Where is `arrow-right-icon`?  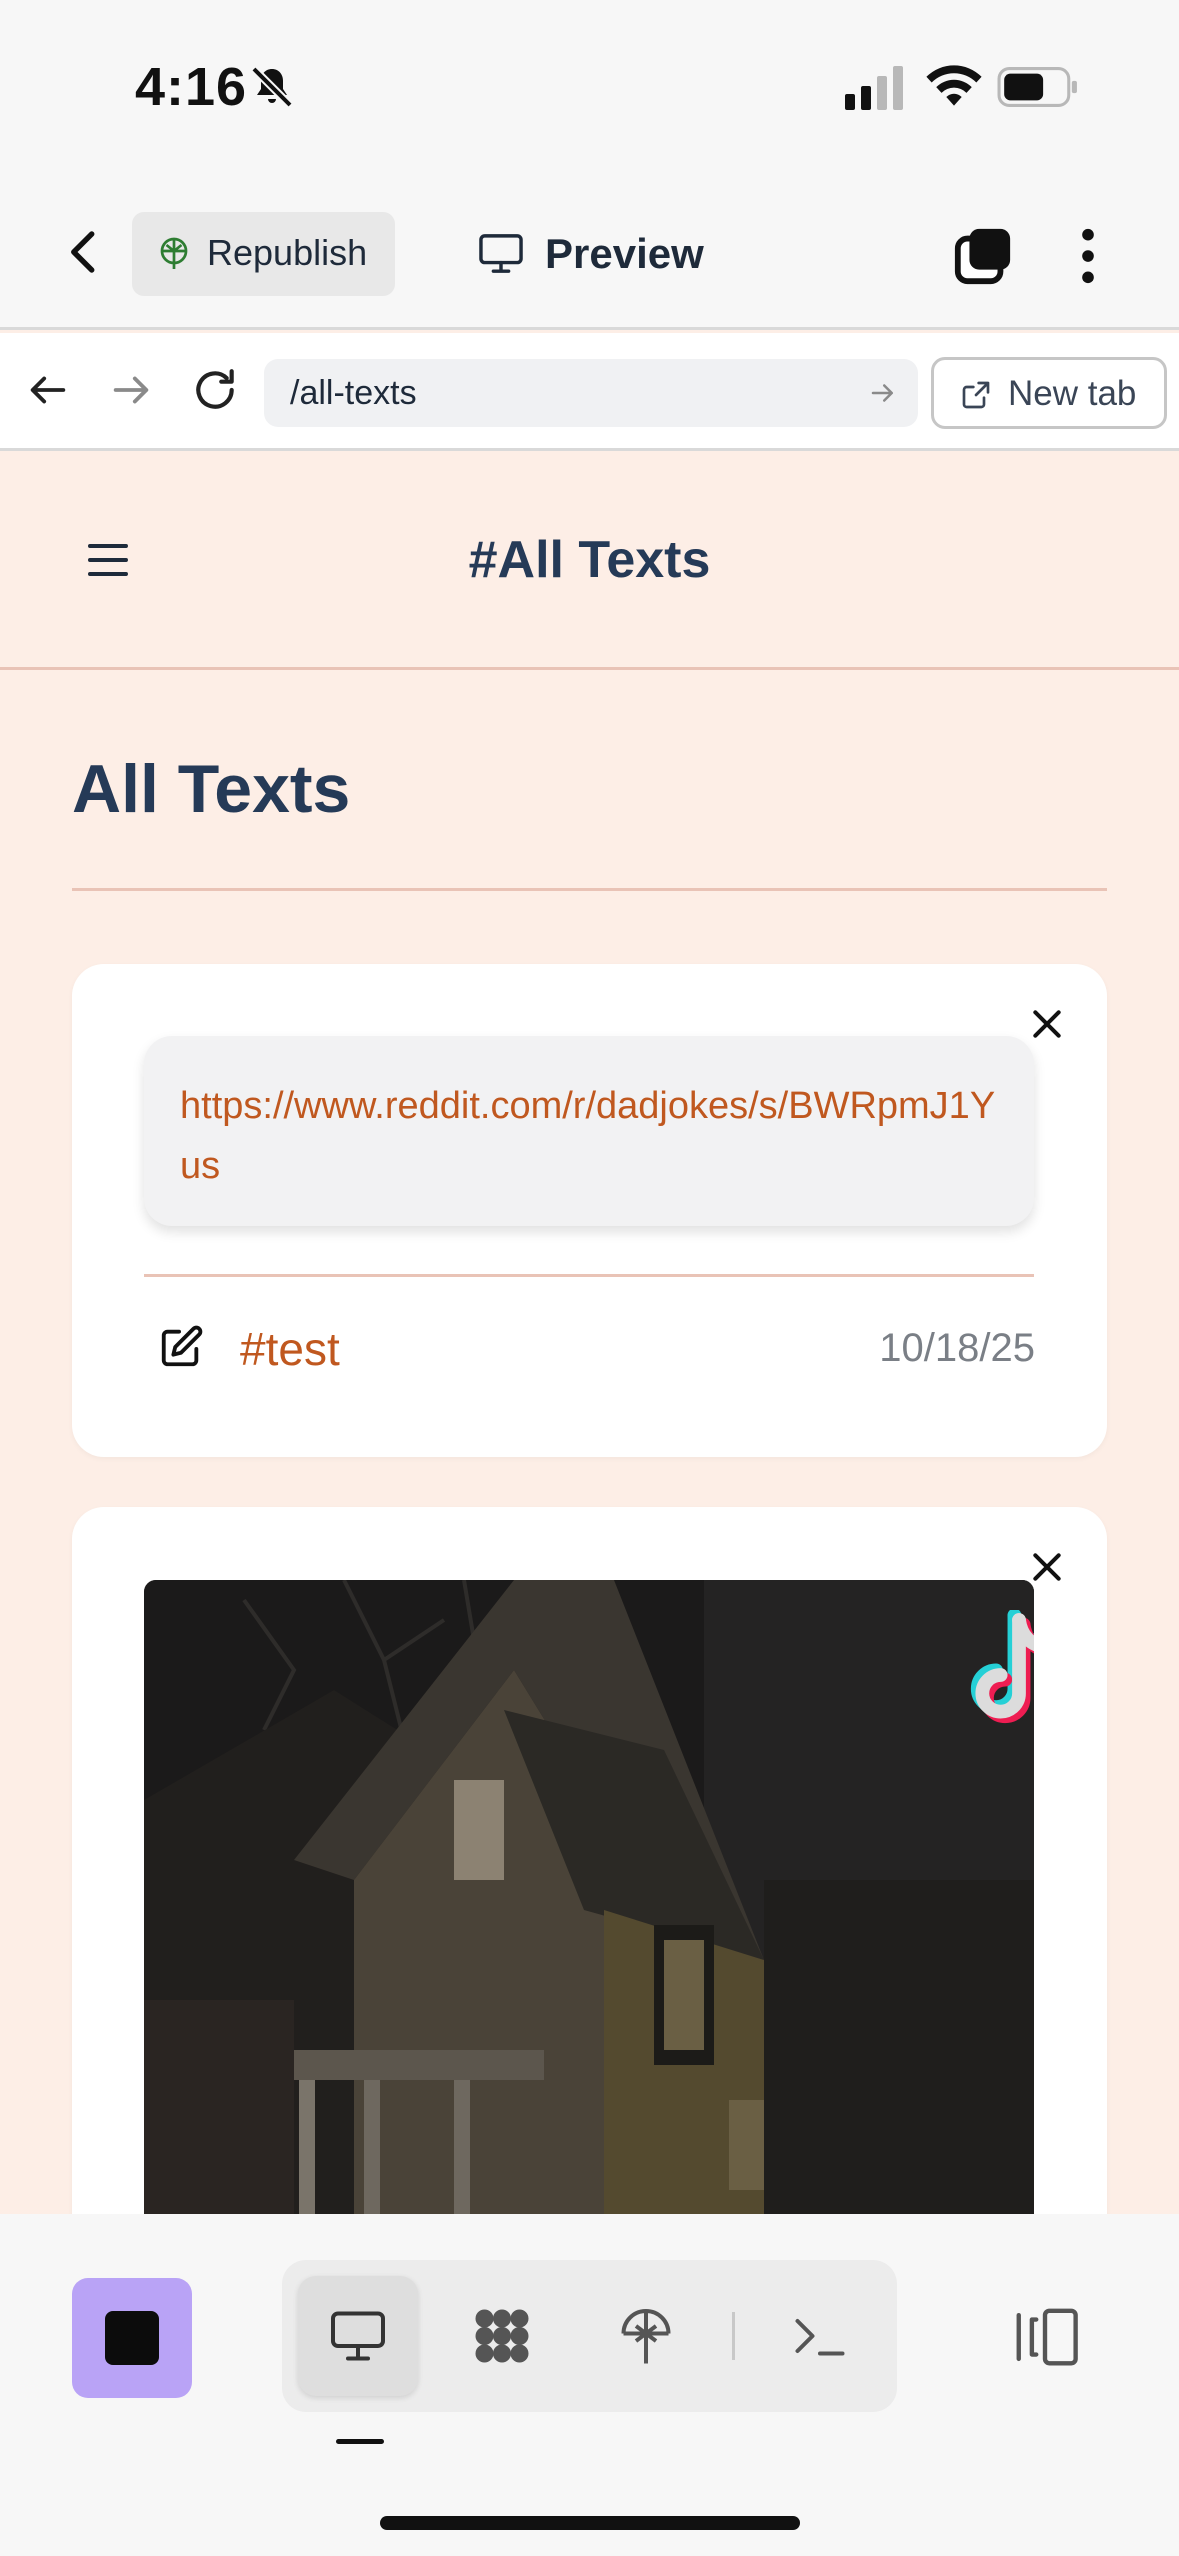 arrow-right-icon is located at coordinates (131, 390).